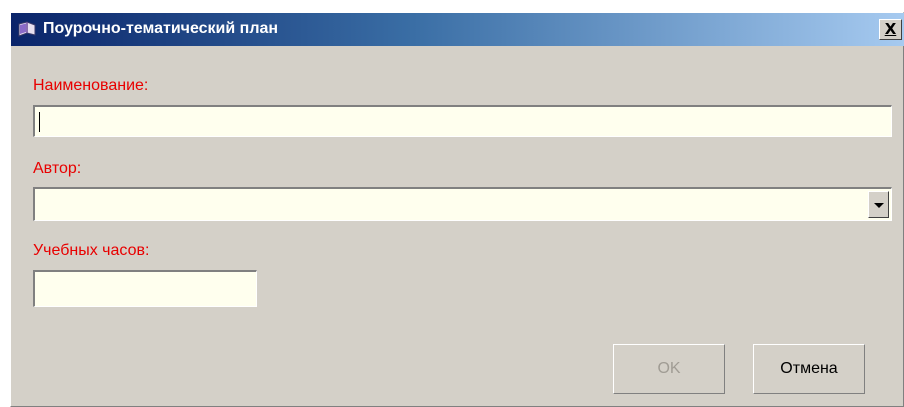 The height and width of the screenshot is (407, 904). Describe the element at coordinates (91, 85) in the screenshot. I see `name-label: Наименование:` at that location.